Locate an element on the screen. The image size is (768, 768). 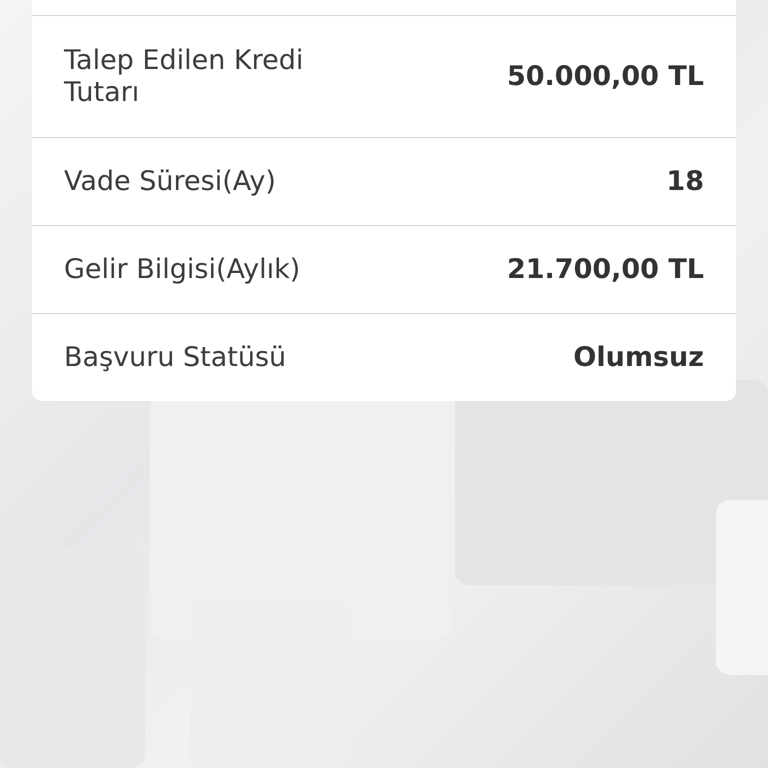
row-label: Gelir Bilgisi(Aylık) is located at coordinates (182, 270).